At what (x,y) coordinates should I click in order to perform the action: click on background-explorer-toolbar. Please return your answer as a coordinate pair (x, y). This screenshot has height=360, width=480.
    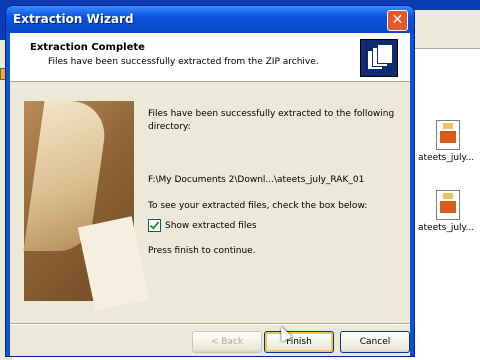
    Looking at the image, I should click on (445, 29).